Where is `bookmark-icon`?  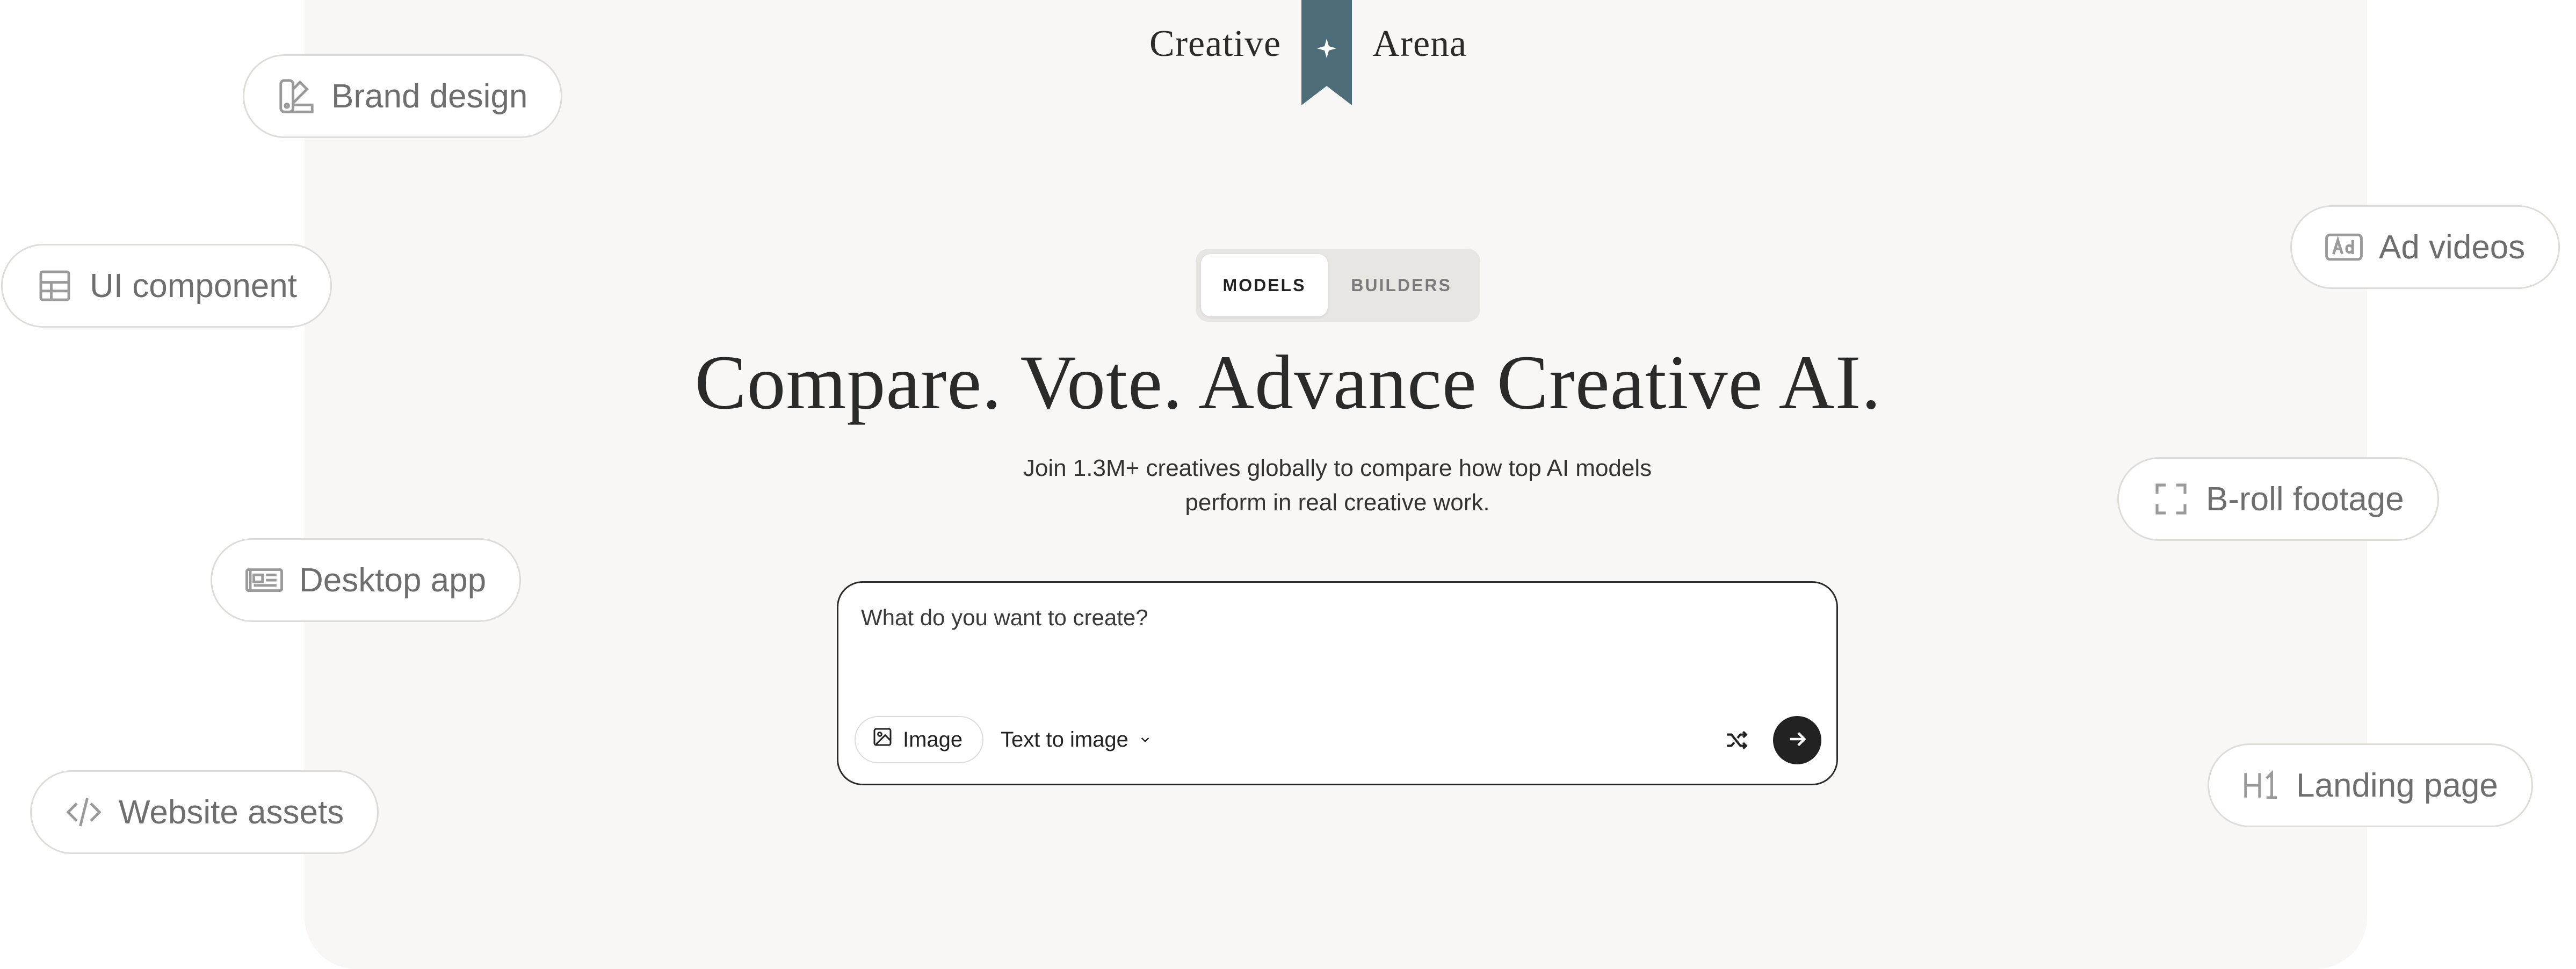 bookmark-icon is located at coordinates (1326, 52).